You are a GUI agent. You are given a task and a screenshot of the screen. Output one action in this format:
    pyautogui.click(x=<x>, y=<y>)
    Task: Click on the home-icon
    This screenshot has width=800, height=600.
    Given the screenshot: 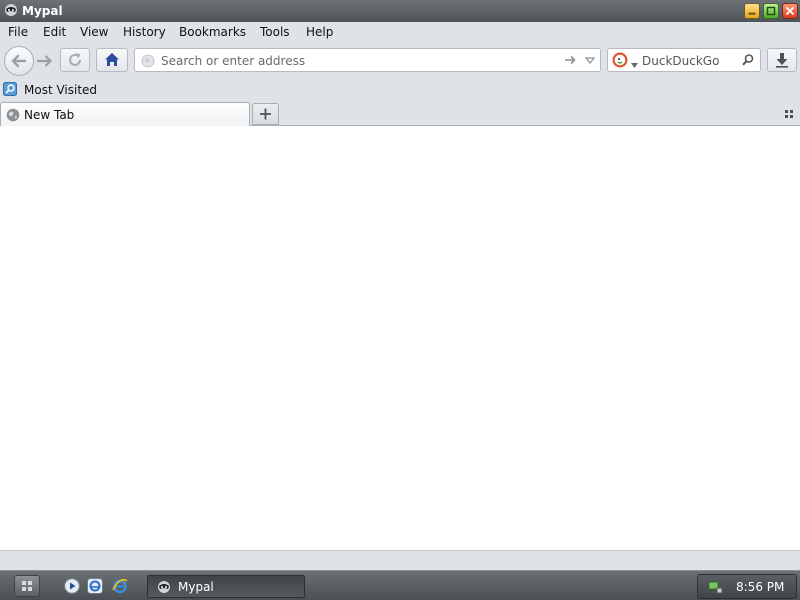 What is the action you would take?
    pyautogui.click(x=112, y=59)
    